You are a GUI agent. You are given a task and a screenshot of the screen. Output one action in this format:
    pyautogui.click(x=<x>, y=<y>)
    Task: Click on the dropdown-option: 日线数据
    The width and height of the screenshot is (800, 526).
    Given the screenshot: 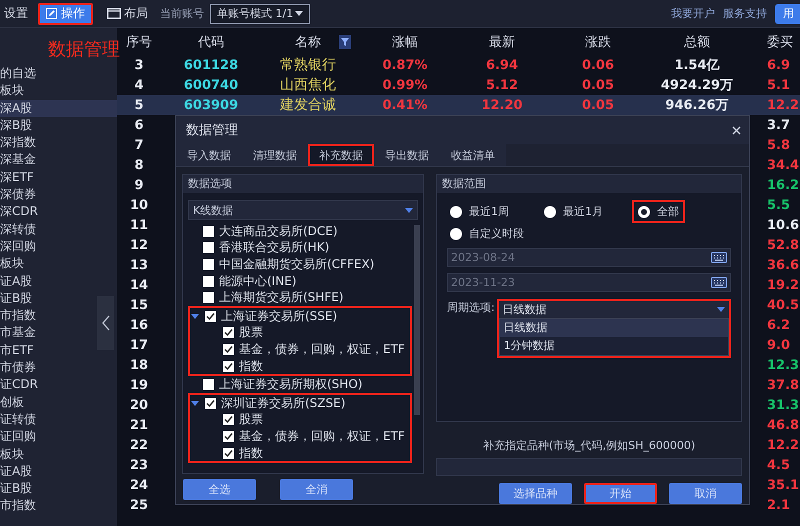 What is the action you would take?
    pyautogui.click(x=614, y=328)
    